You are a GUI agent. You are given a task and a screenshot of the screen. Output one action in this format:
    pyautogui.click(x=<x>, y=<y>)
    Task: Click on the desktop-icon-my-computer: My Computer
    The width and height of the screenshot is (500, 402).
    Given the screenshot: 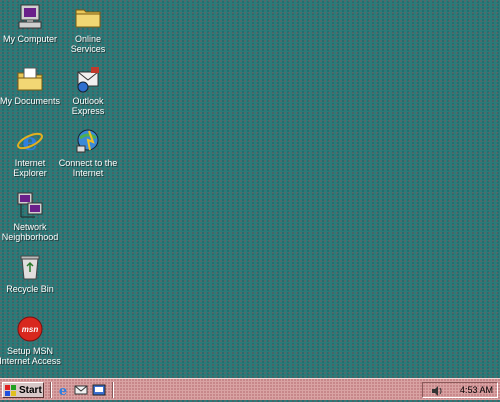 What is the action you would take?
    pyautogui.click(x=30, y=23)
    